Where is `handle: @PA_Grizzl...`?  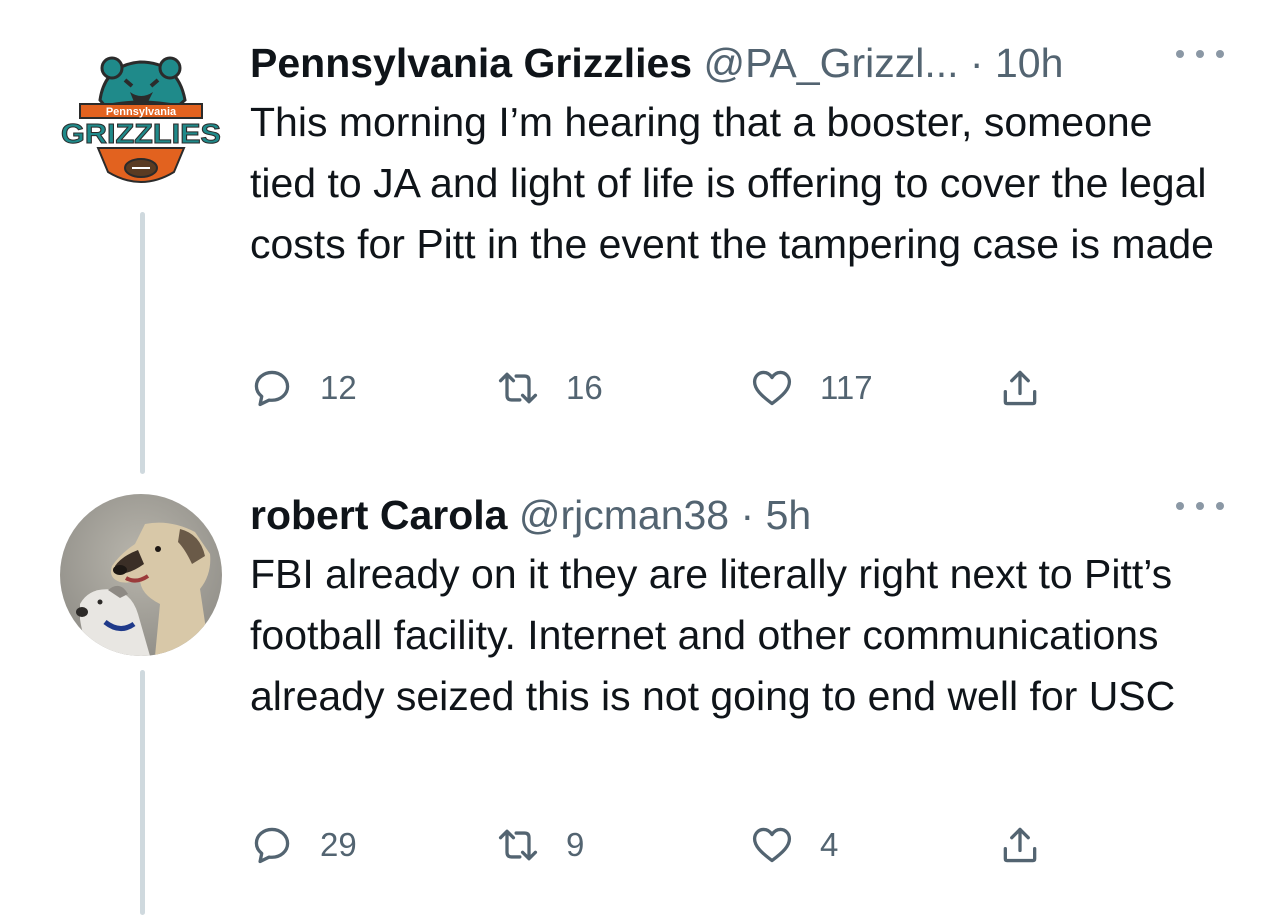 handle: @PA_Grizzl... is located at coordinates (831, 63).